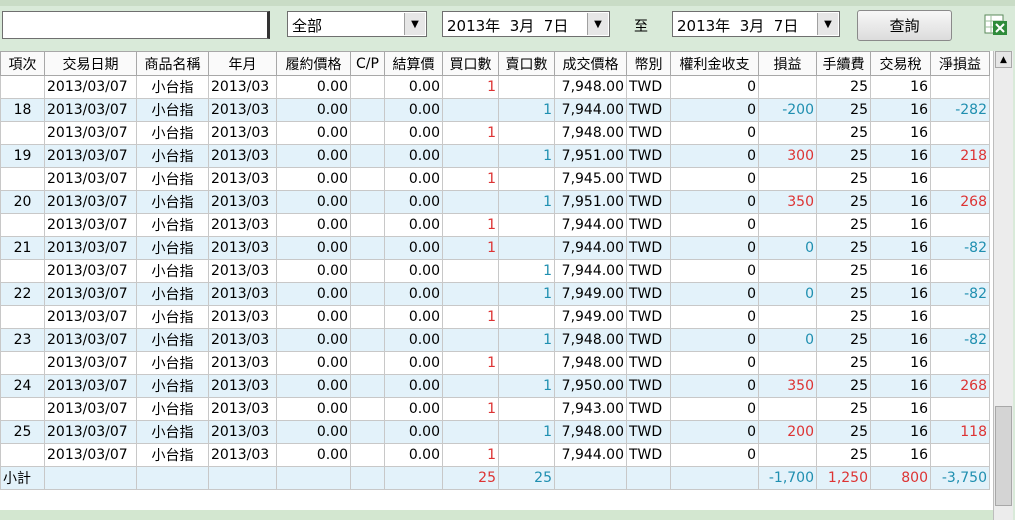 This screenshot has width=1015, height=520. Describe the element at coordinates (756, 24) in the screenshot. I see `date-to-picker: 2013年 3月 7日 ▼` at that location.